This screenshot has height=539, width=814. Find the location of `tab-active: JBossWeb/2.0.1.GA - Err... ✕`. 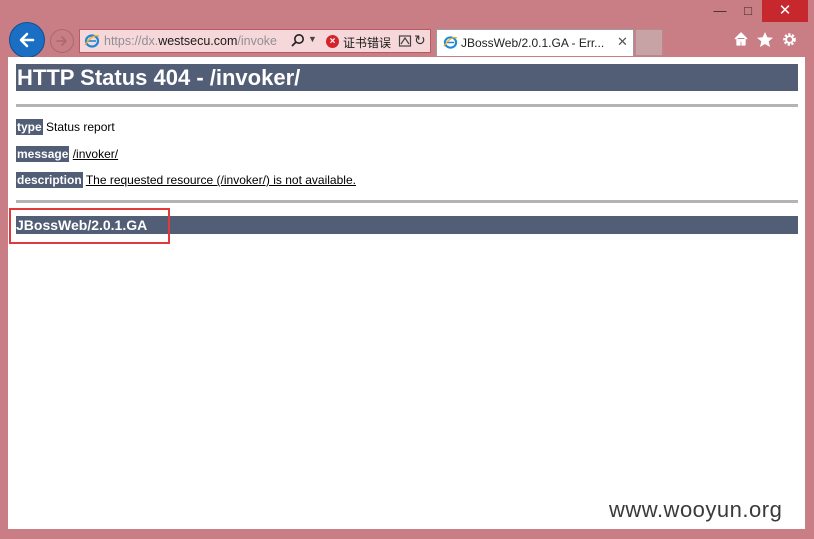

tab-active: JBossWeb/2.0.1.GA - Err... ✕ is located at coordinates (535, 42).